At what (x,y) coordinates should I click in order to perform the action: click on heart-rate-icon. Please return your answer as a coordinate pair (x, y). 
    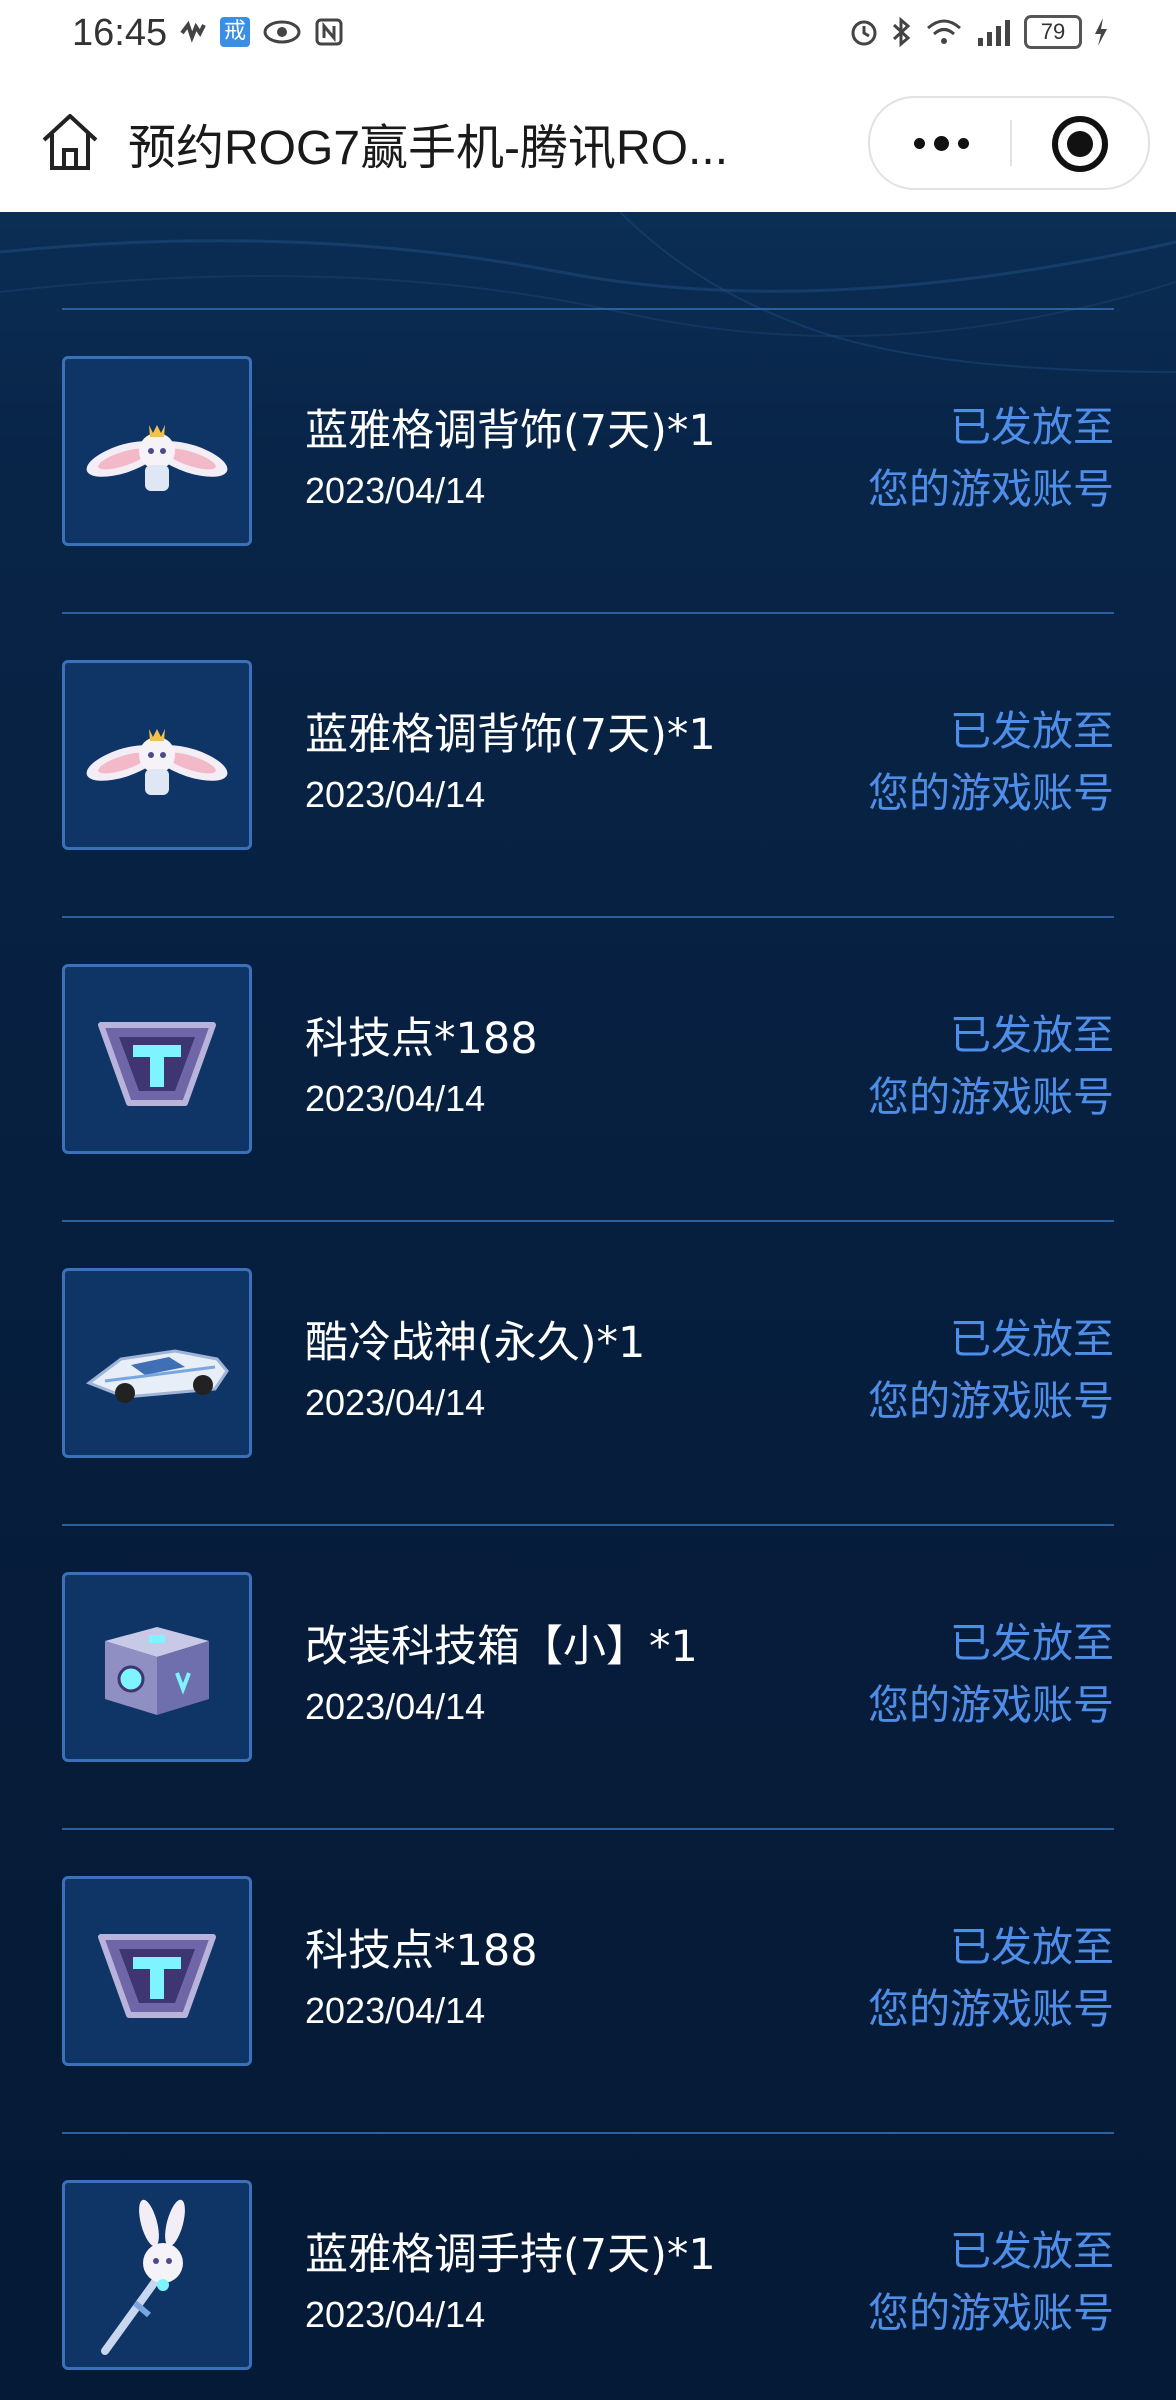
    Looking at the image, I should click on (193, 31).